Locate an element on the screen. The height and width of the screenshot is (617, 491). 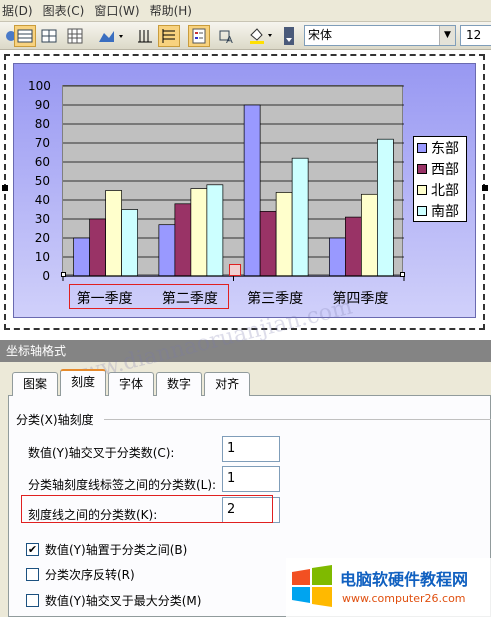
tab-bar: 图案 刻度 字体 数字 对齐 is located at coordinates (132, 382).